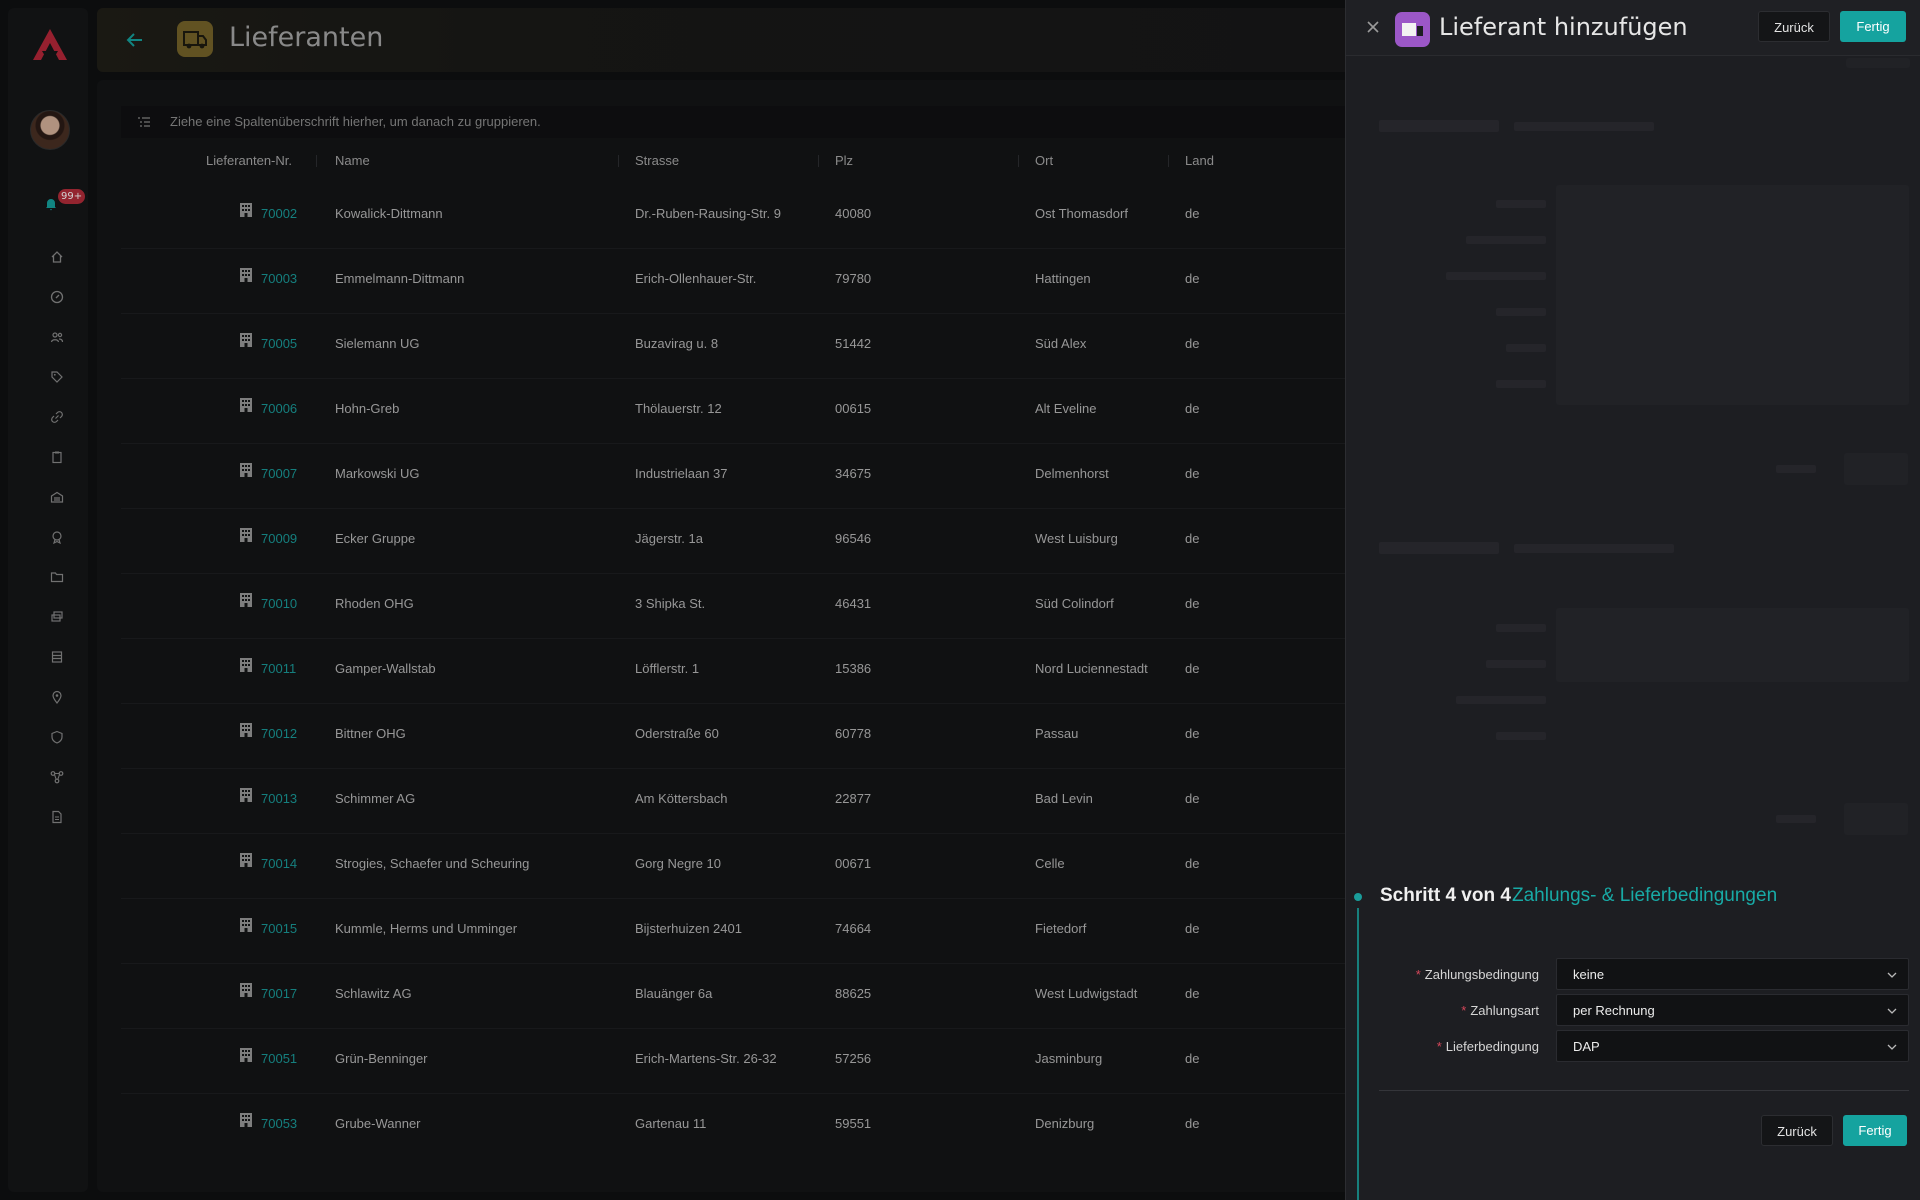  I want to click on drawer-header: Lieferant hinzufügen Zurück Fertig, so click(1633, 28).